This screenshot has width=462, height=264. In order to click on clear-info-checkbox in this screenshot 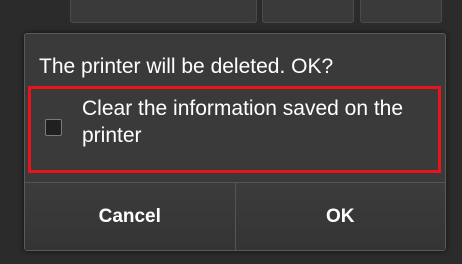, I will do `click(53, 127)`.